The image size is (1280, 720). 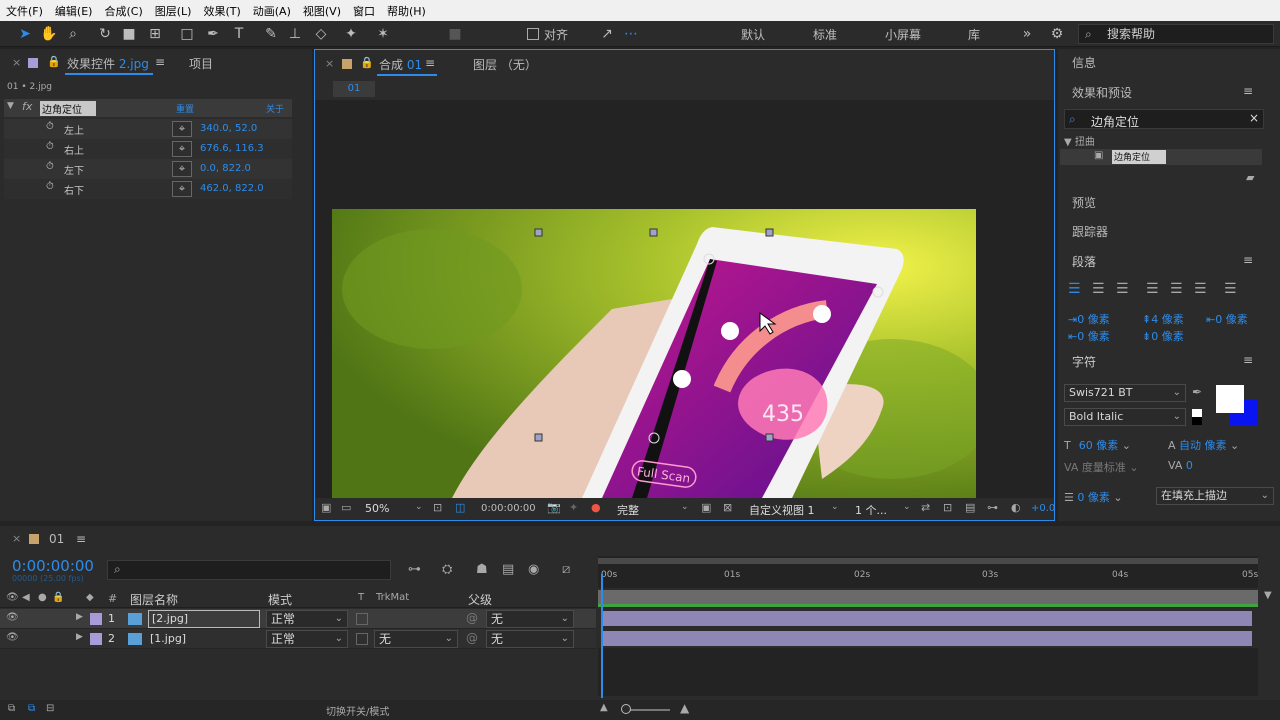 What do you see at coordinates (272, 11) in the screenshot?
I see `menu-animation: 动画(A)` at bounding box center [272, 11].